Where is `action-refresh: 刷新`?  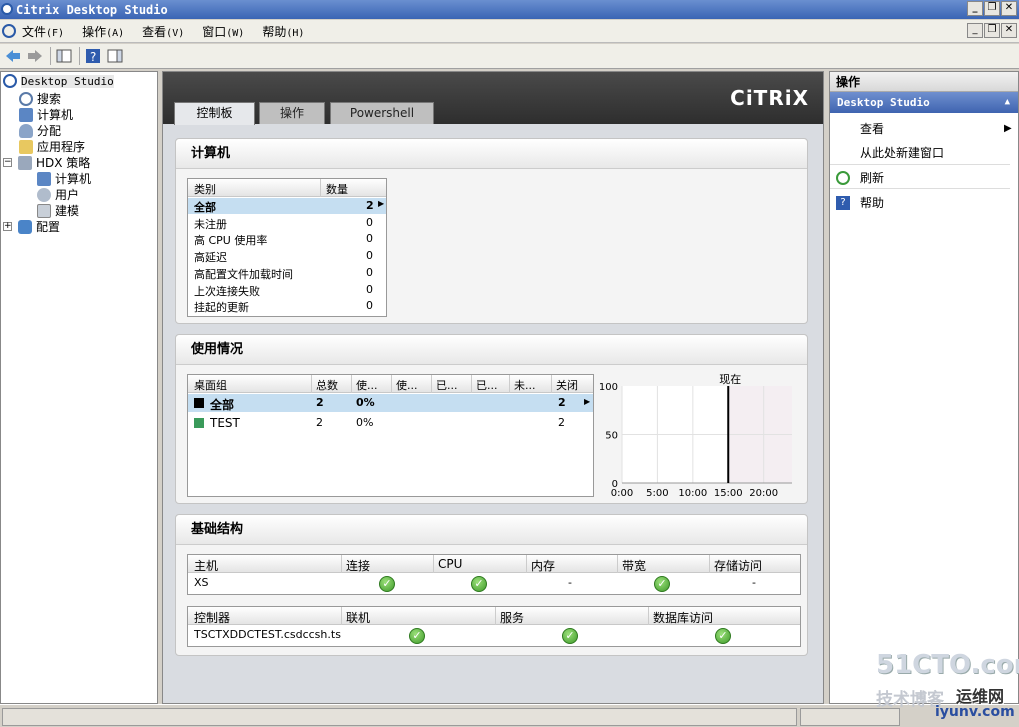 action-refresh: 刷新 is located at coordinates (926, 177).